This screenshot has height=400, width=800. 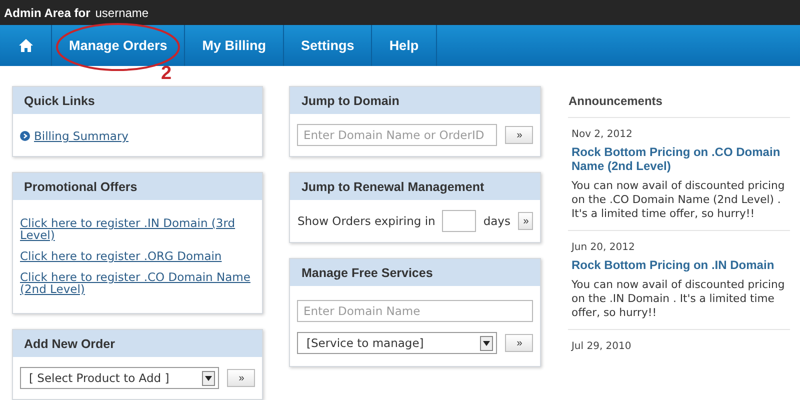 I want to click on domain-name-field: Enter Domain Name, so click(x=415, y=311).